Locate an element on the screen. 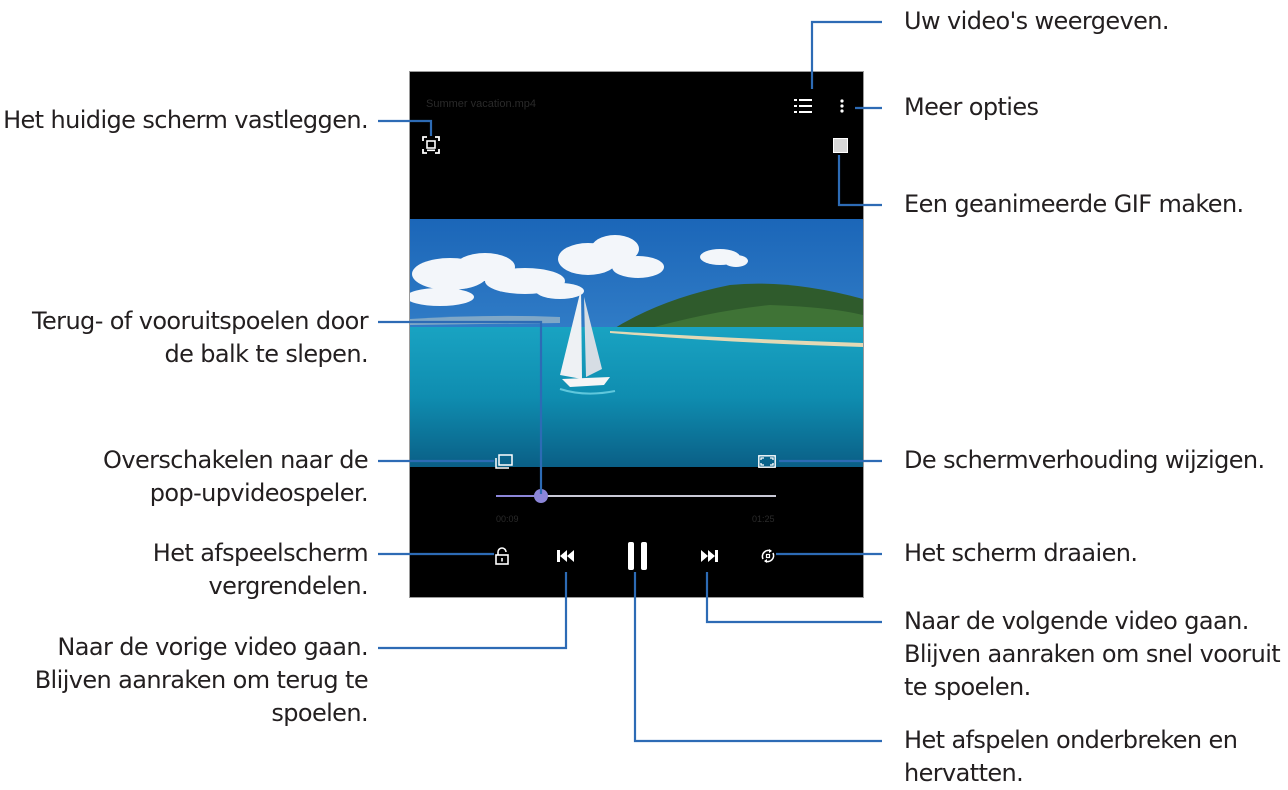  callout-line: Het huidige scherm vastleggen. is located at coordinates (186, 120).